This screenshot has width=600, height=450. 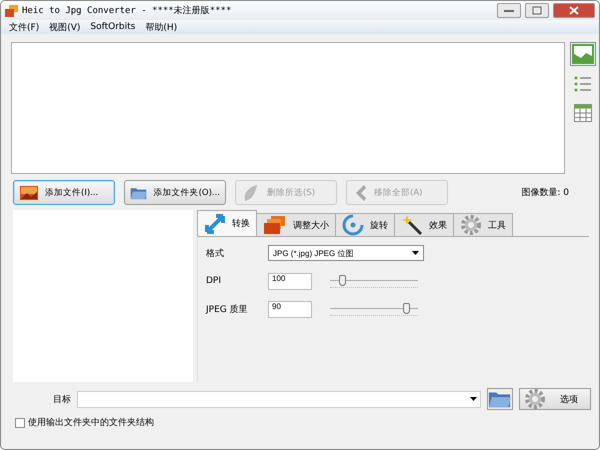 I want to click on menu-item: 帮助(H), so click(x=161, y=27).